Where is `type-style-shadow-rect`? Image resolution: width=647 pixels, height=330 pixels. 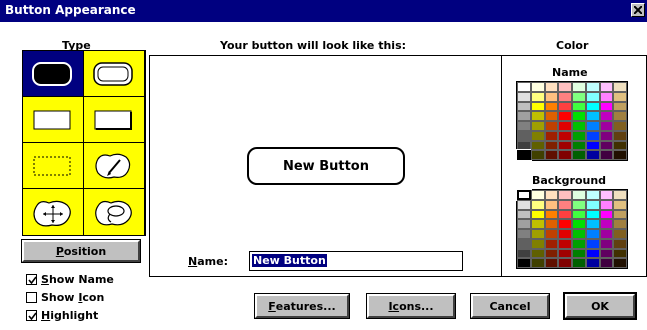 type-style-shadow-rect is located at coordinates (114, 120).